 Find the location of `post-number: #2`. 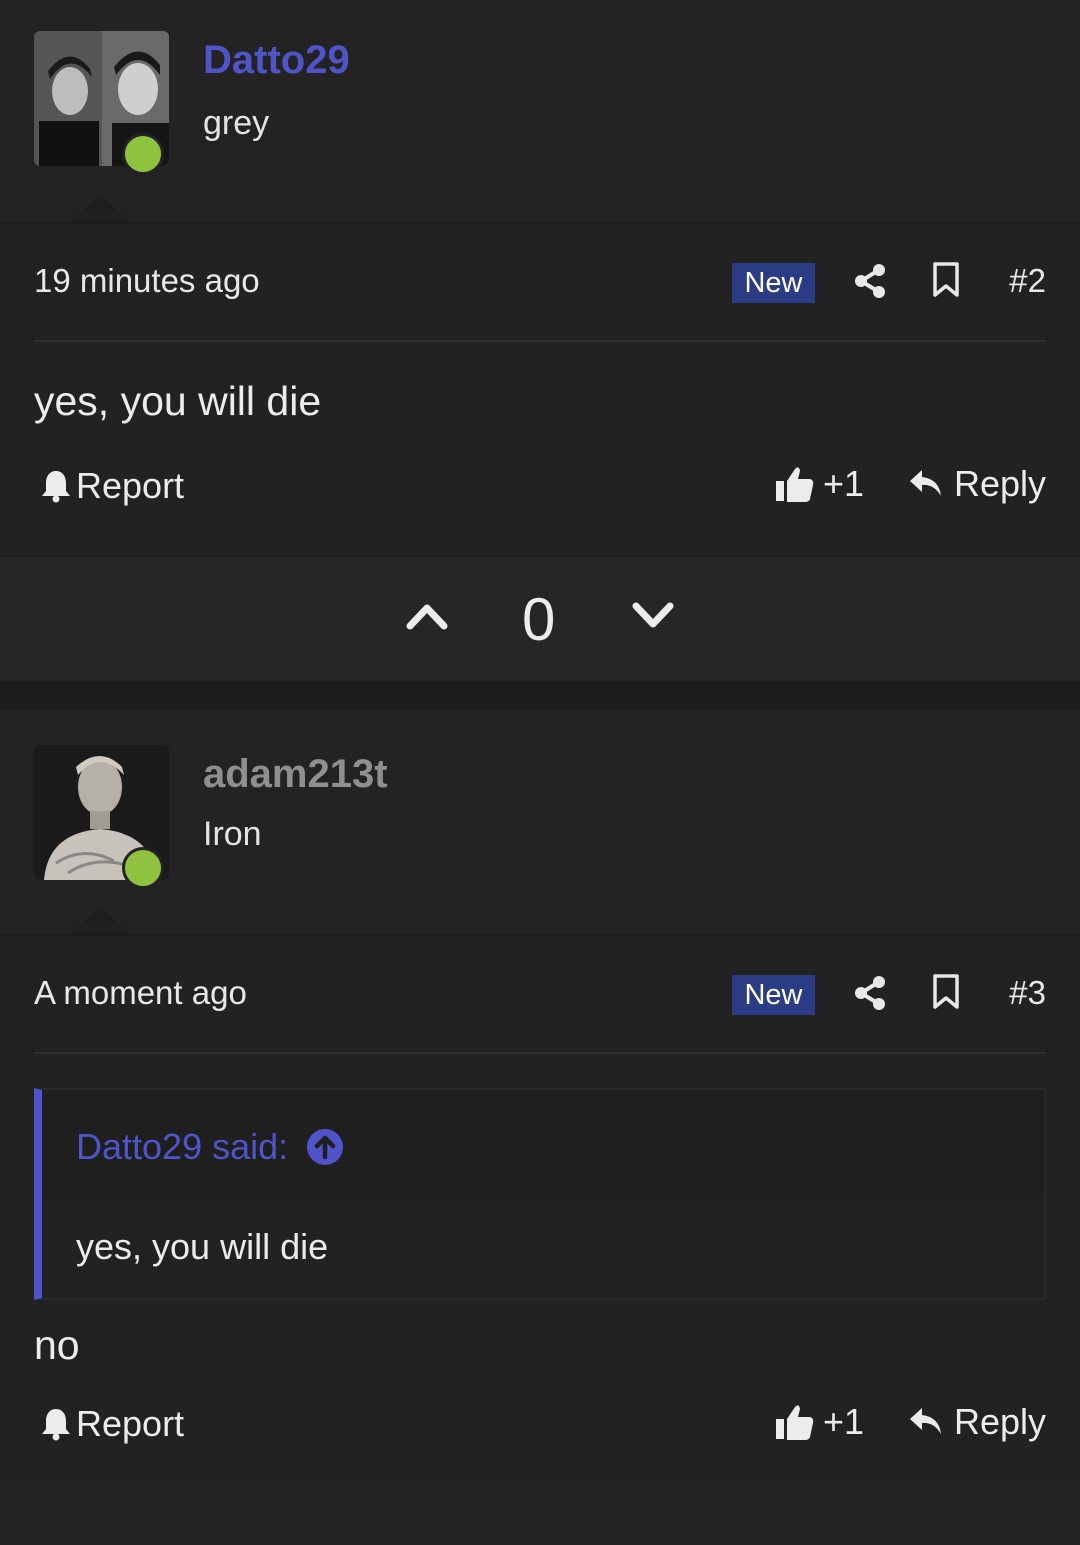

post-number: #2 is located at coordinates (1027, 281).